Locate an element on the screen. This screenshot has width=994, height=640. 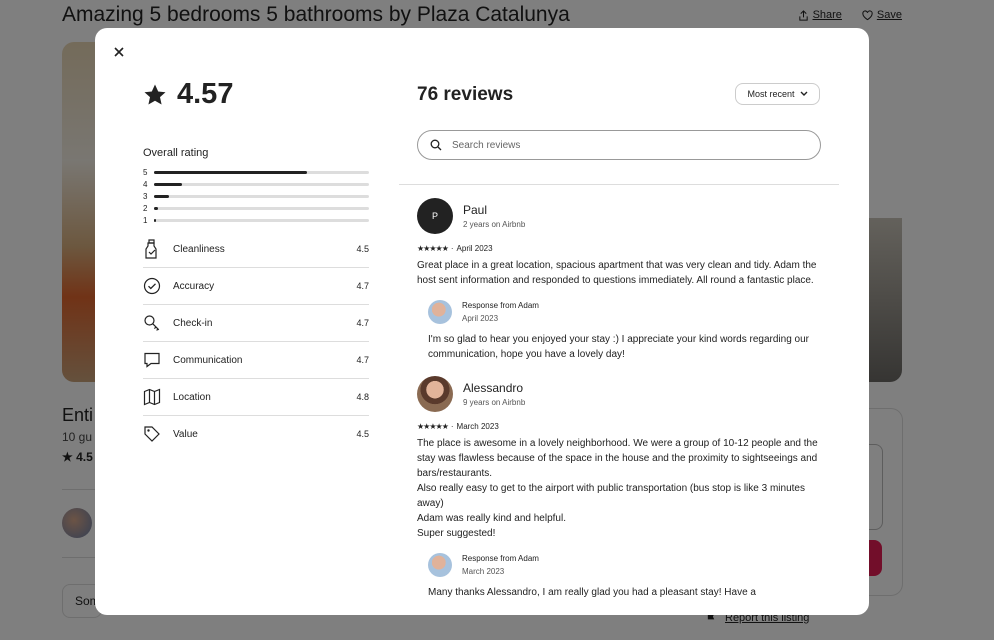
distribution-stars: 1 is located at coordinates (145, 220).